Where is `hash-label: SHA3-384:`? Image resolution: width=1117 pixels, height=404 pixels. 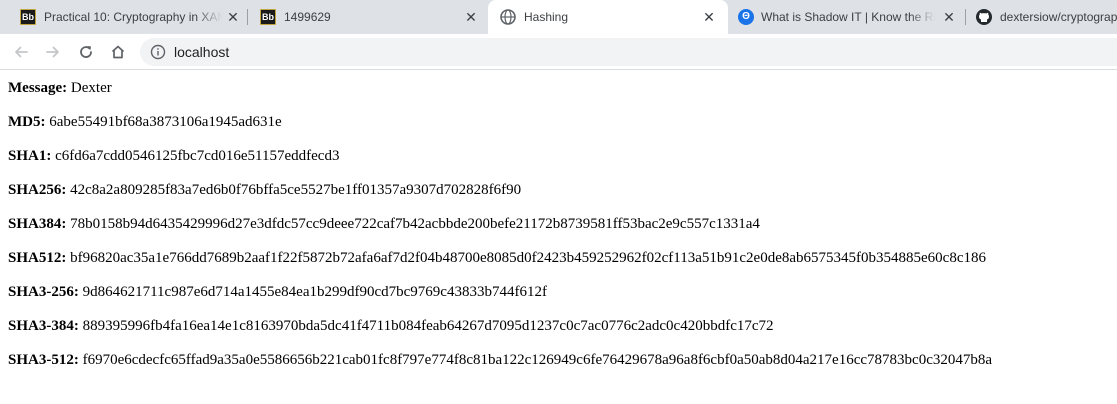 hash-label: SHA3-384: is located at coordinates (43, 326).